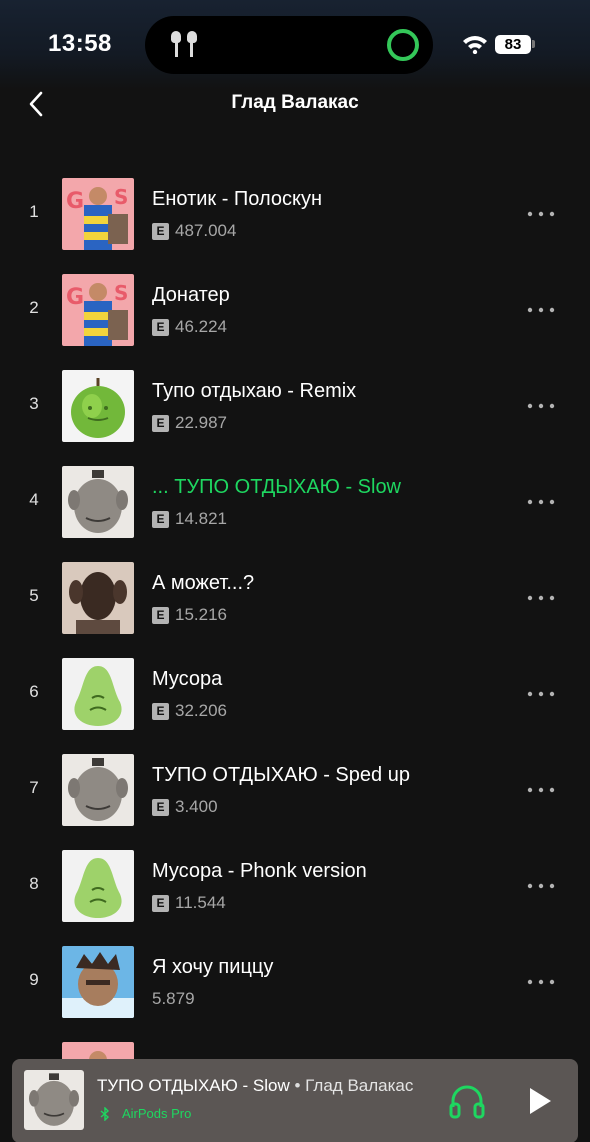 The width and height of the screenshot is (590, 1142). Describe the element at coordinates (200, 902) in the screenshot. I see `play-count: 11.544` at that location.